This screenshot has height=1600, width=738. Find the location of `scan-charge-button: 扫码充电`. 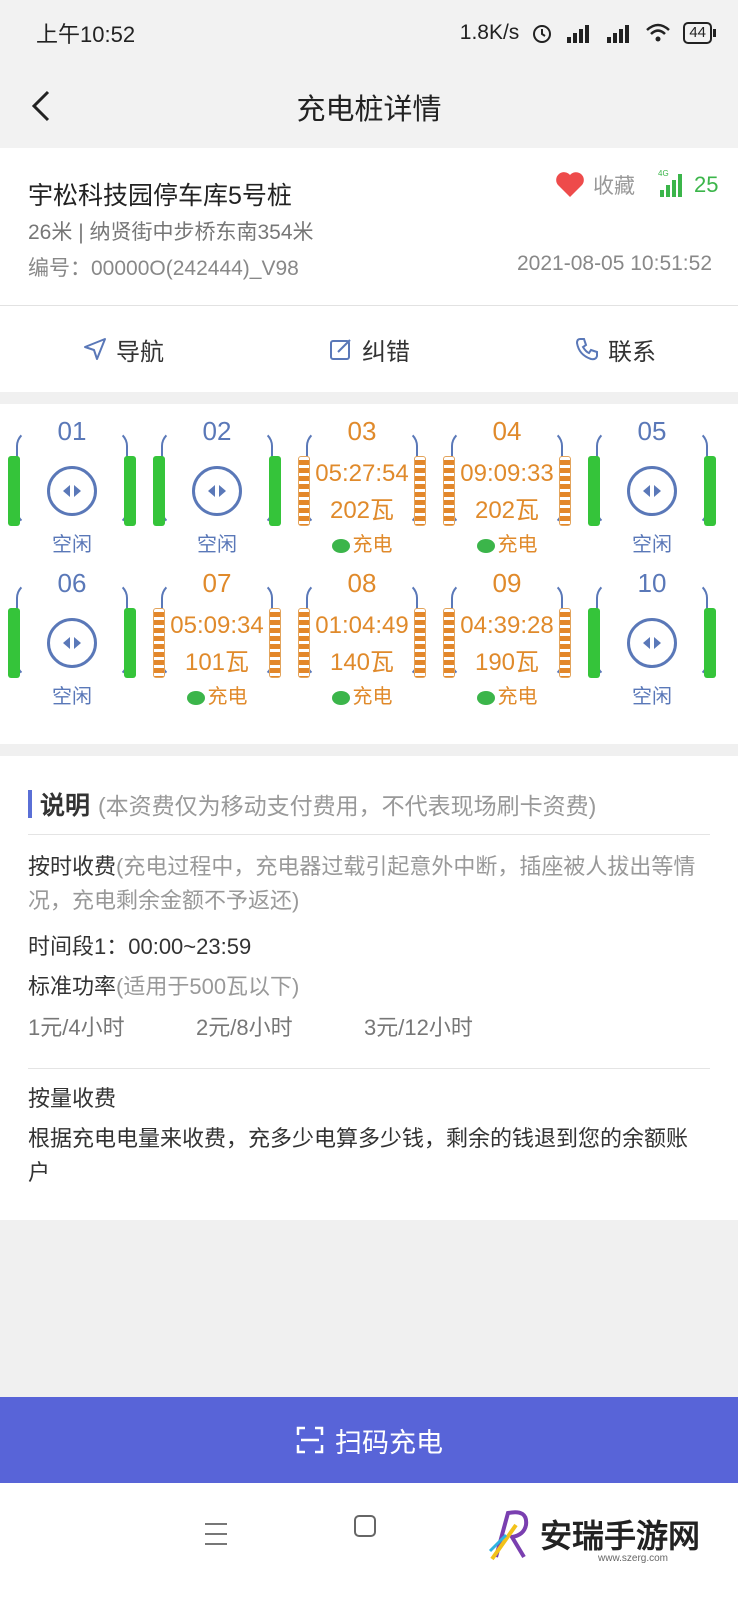

scan-charge-button: 扫码充电 is located at coordinates (369, 1440).